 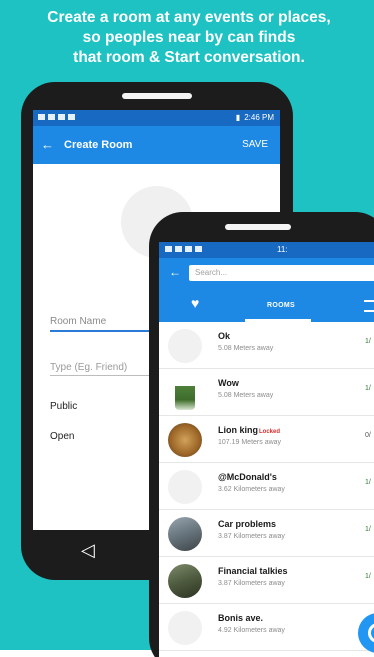 I want to click on room-name: Ok, so click(x=224, y=336).